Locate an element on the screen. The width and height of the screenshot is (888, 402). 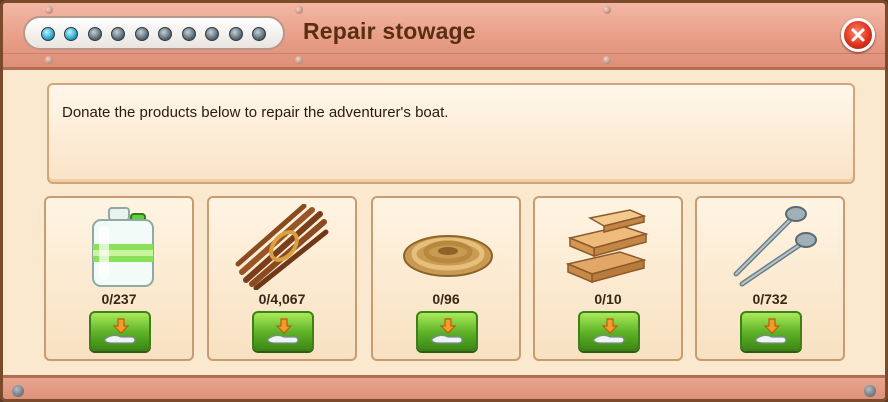
item-card-fuel-canister: 0/237 is located at coordinates (119, 278).